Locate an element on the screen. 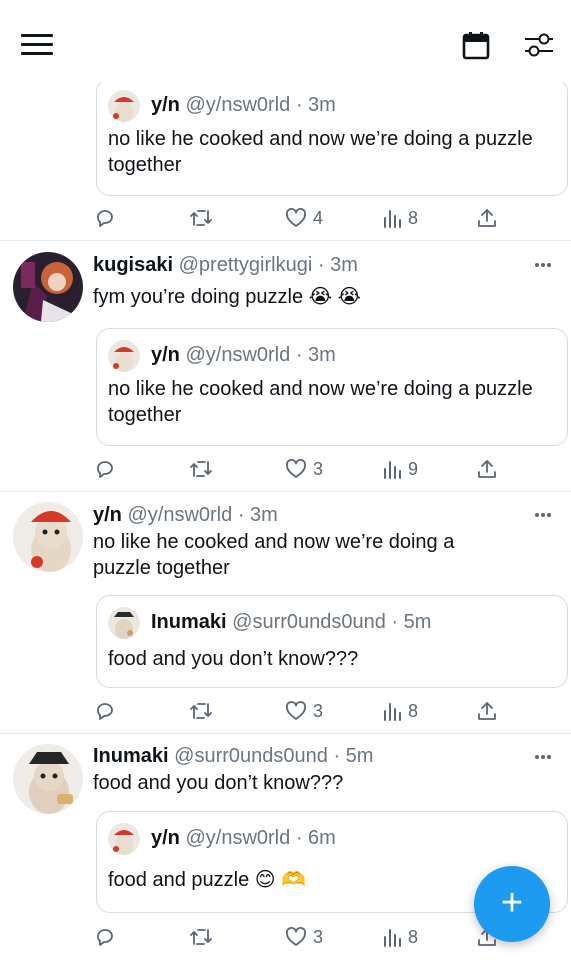 The image size is (571, 960). compose-tweet-button: + is located at coordinates (512, 904).